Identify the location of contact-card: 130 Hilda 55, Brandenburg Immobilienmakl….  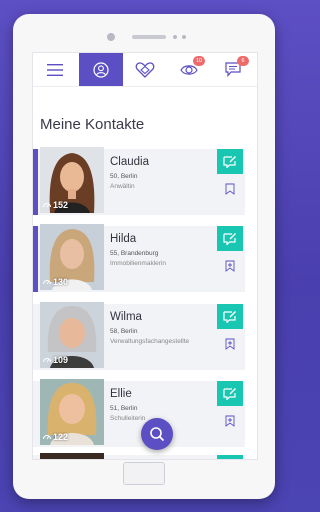
(139, 258).